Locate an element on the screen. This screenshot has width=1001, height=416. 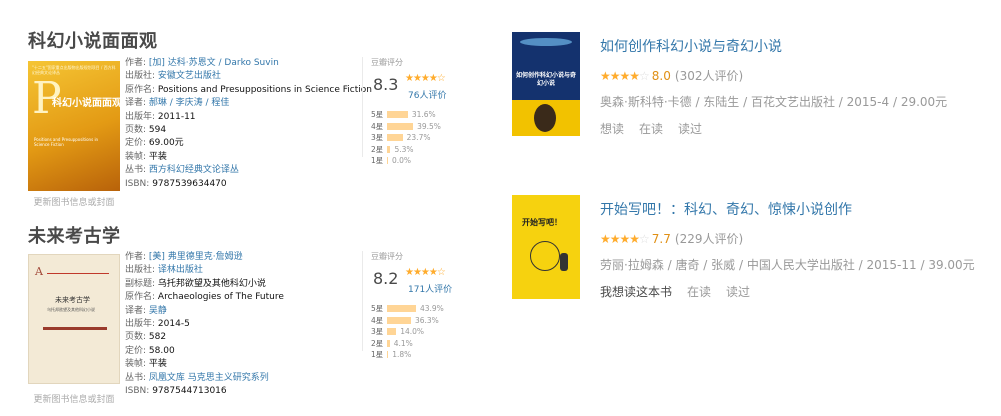
info-value-link: 吴静 is located at coordinates (158, 311).